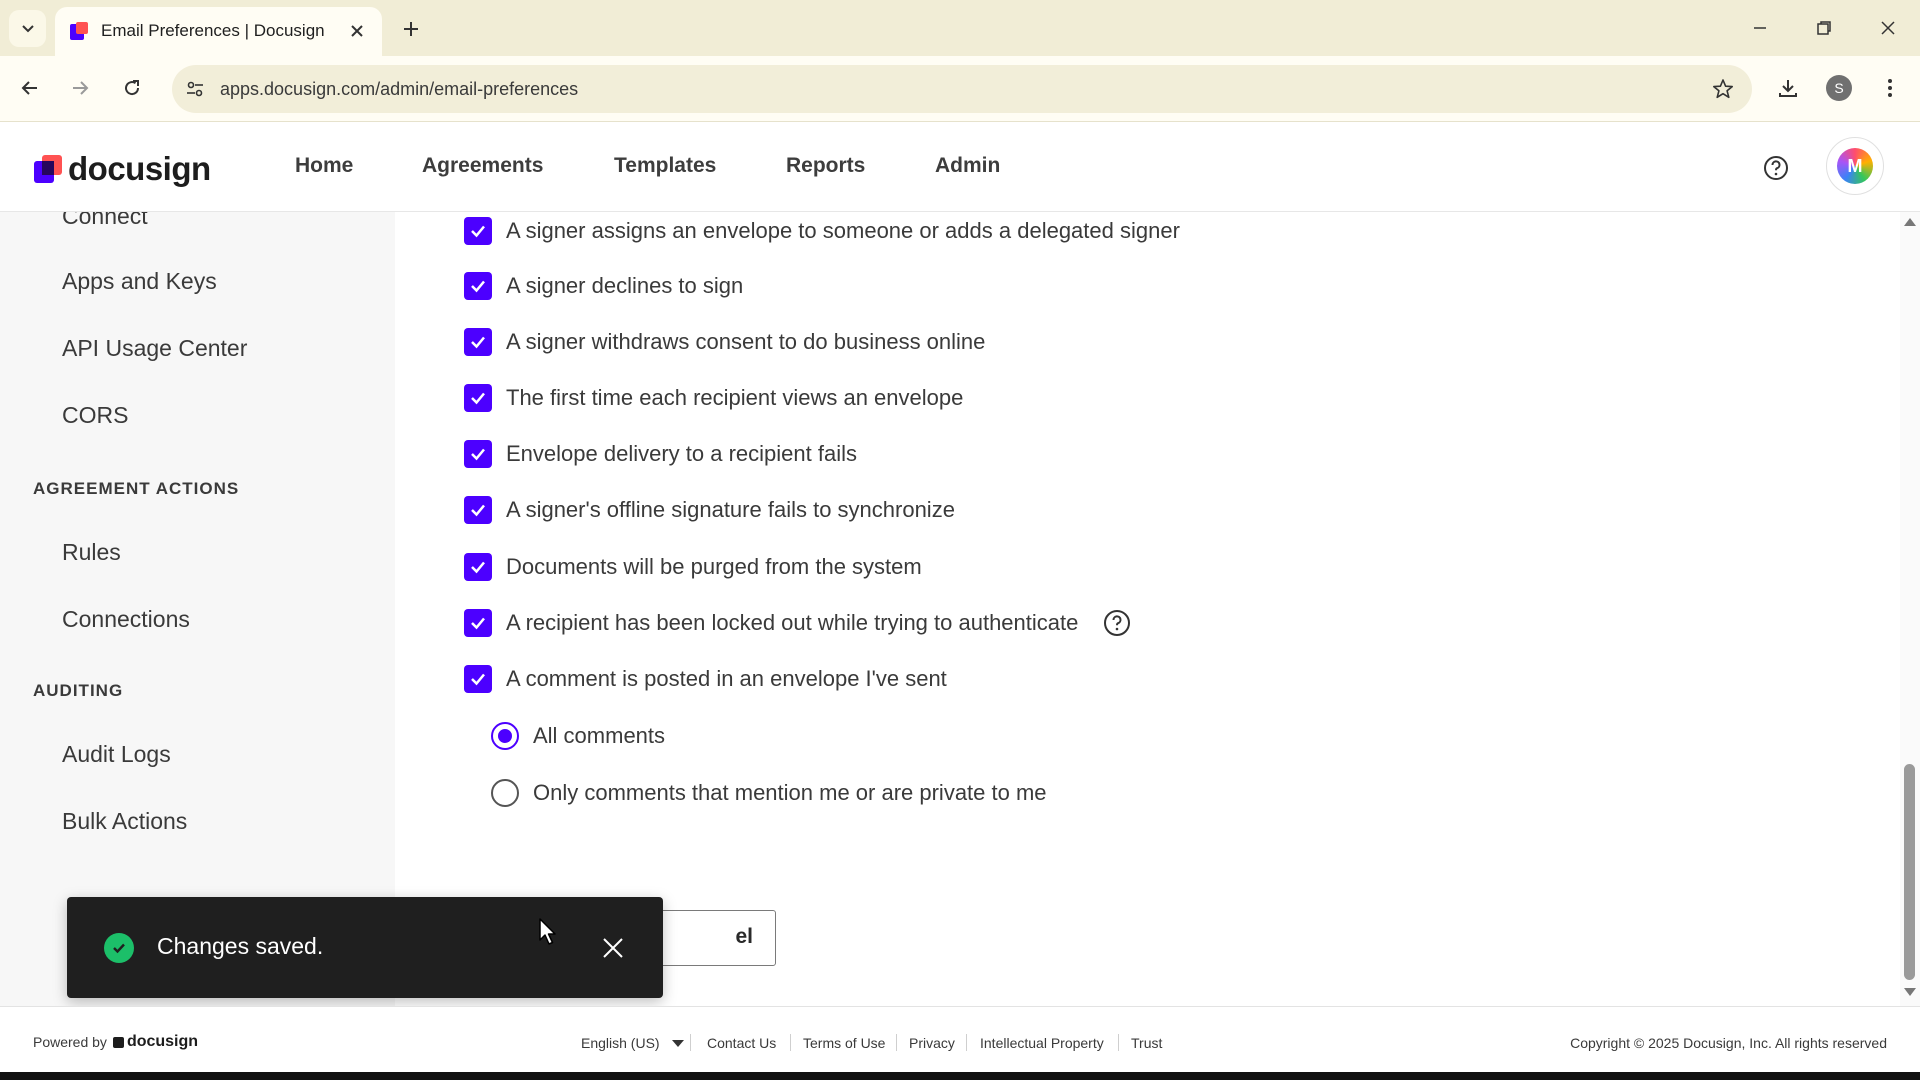  I want to click on sidebar-item-audit-logs: Audit Logs, so click(116, 754).